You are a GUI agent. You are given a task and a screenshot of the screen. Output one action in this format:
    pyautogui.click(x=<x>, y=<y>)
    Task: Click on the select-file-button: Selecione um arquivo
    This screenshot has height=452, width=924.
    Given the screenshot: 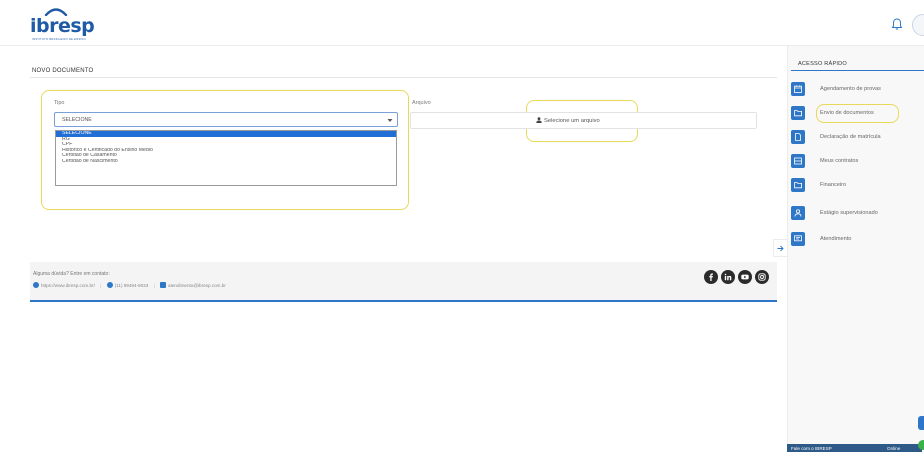 What is the action you would take?
    pyautogui.click(x=568, y=120)
    